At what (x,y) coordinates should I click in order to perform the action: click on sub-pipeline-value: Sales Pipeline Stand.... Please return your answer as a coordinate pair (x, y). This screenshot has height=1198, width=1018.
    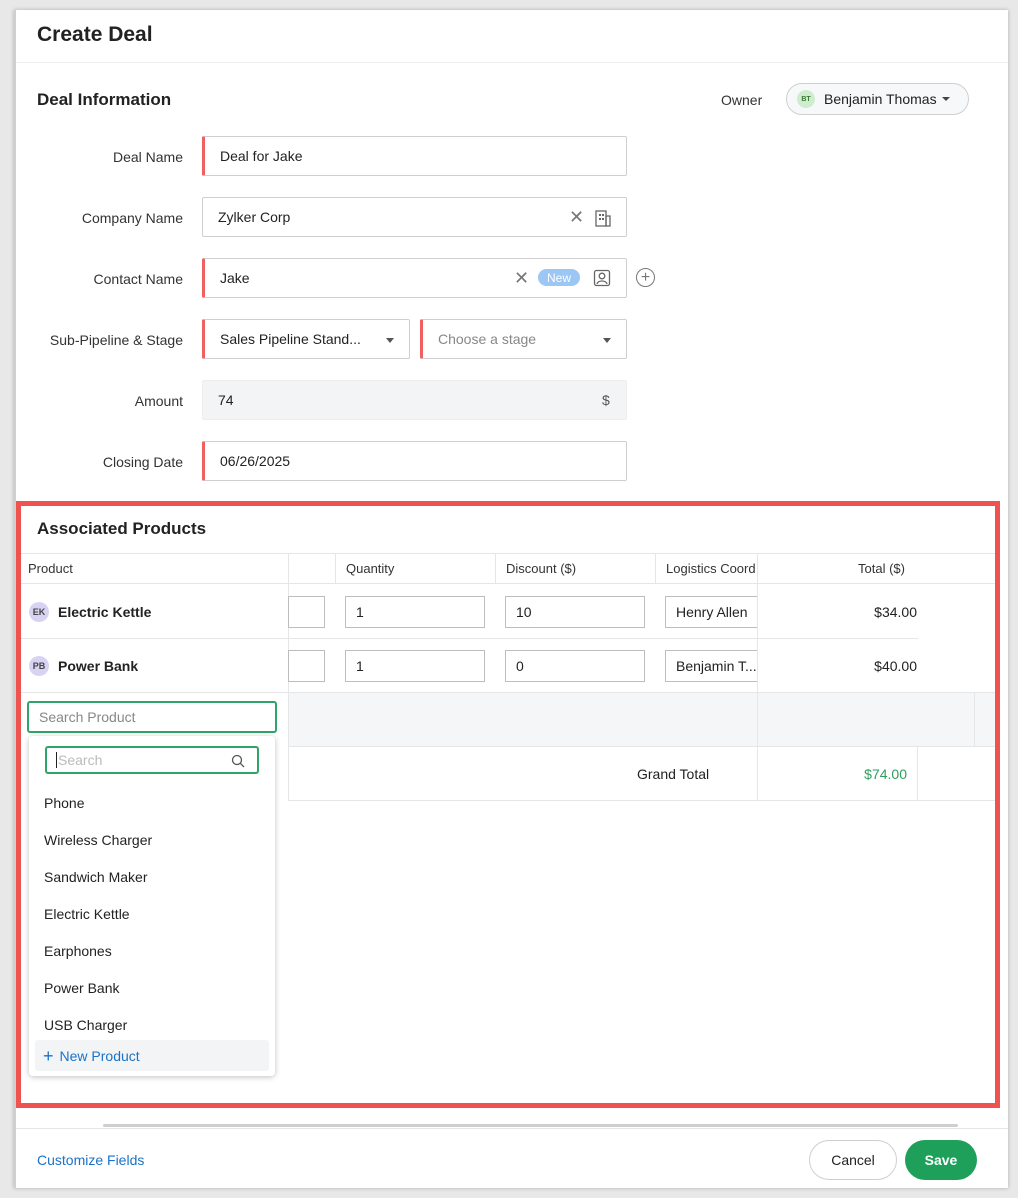
    Looking at the image, I should click on (290, 339).